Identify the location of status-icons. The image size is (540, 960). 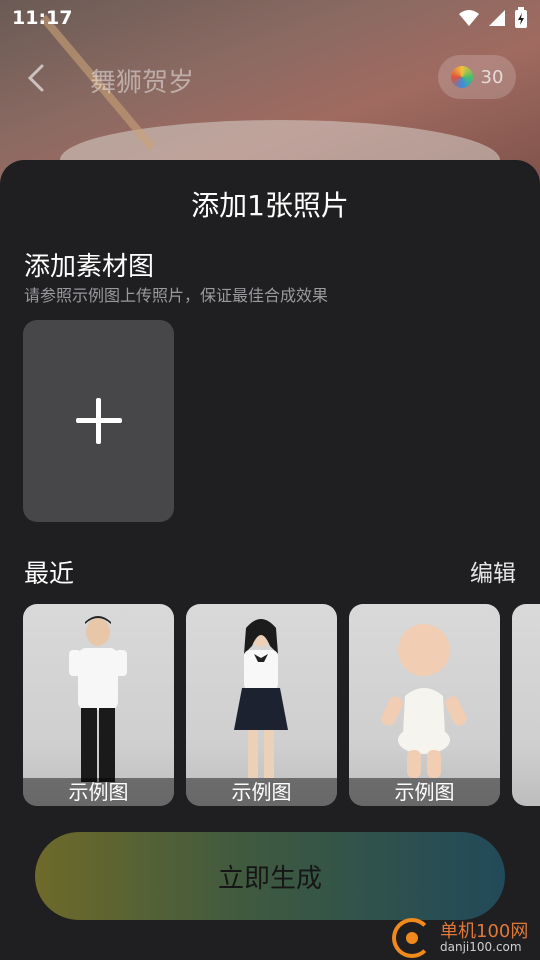
(493, 18).